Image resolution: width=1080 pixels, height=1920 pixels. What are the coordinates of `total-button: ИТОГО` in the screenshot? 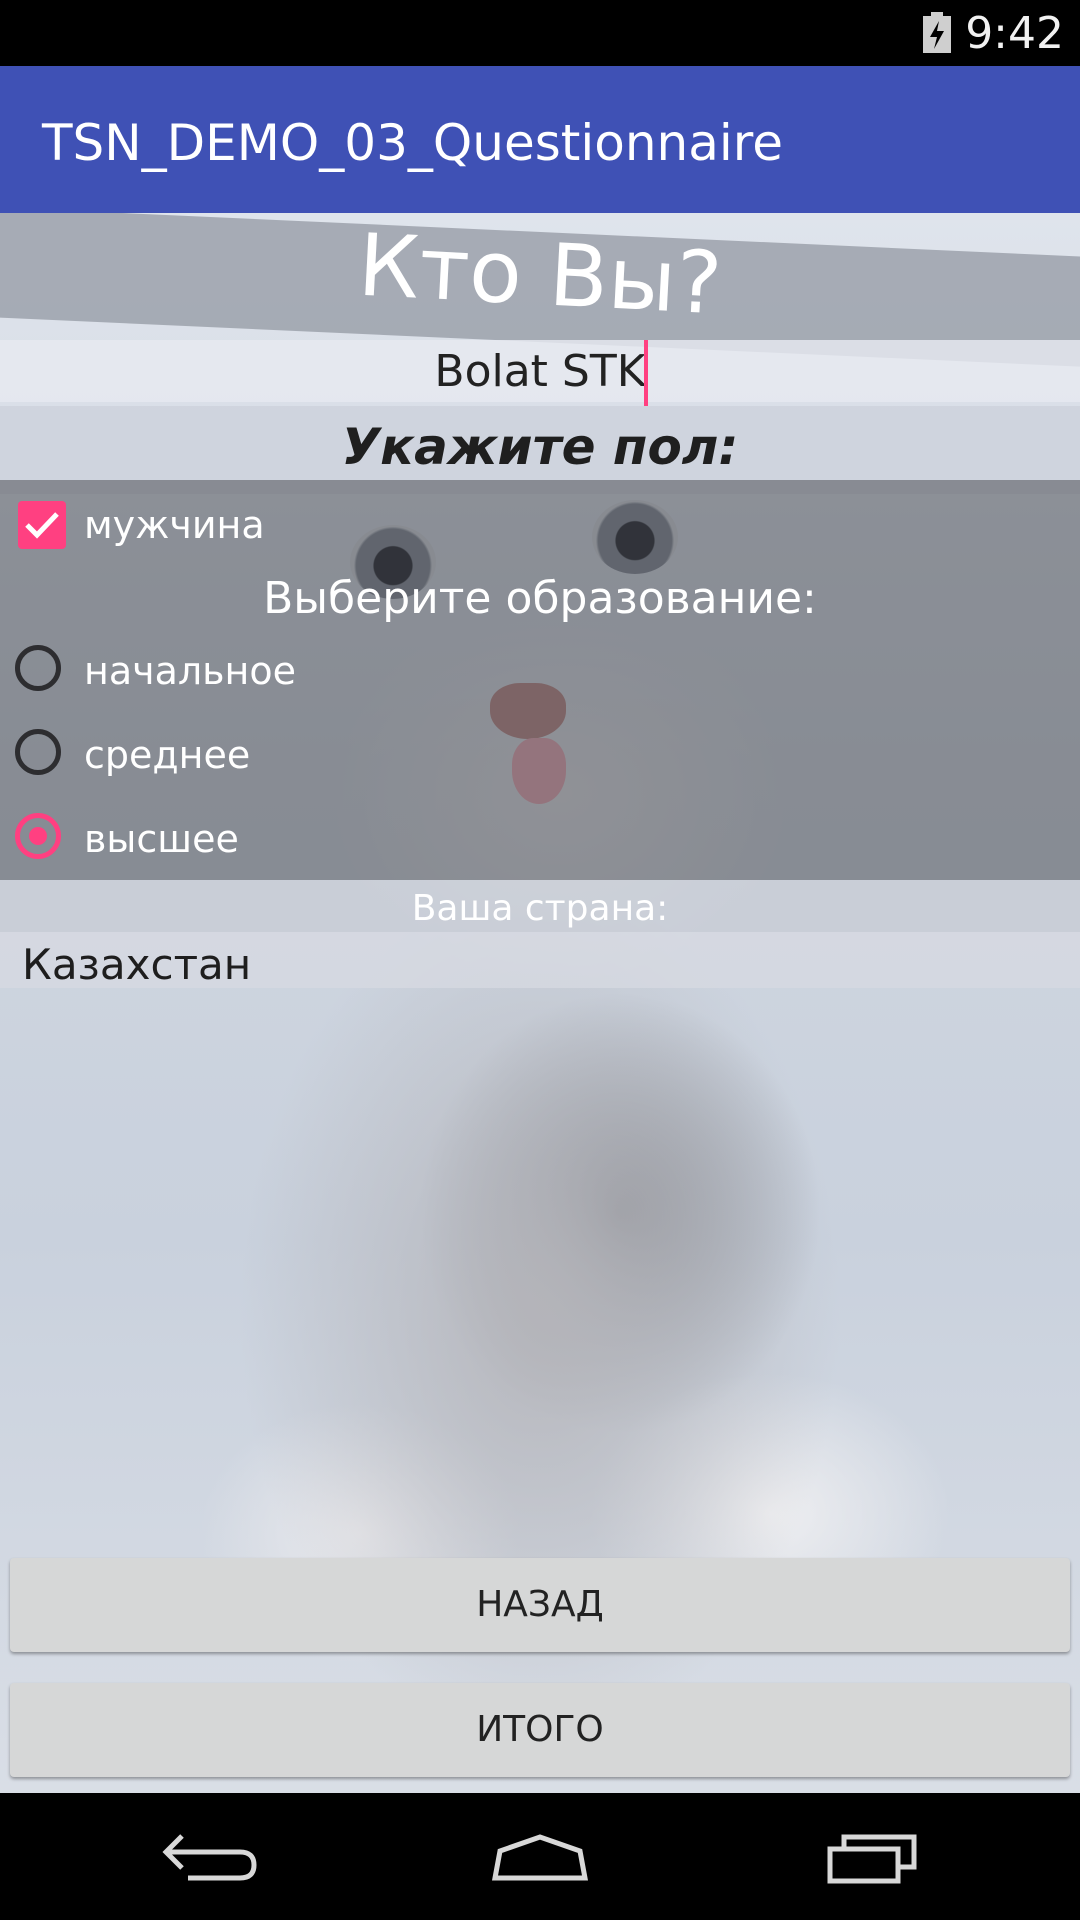 It's located at (540, 1730).